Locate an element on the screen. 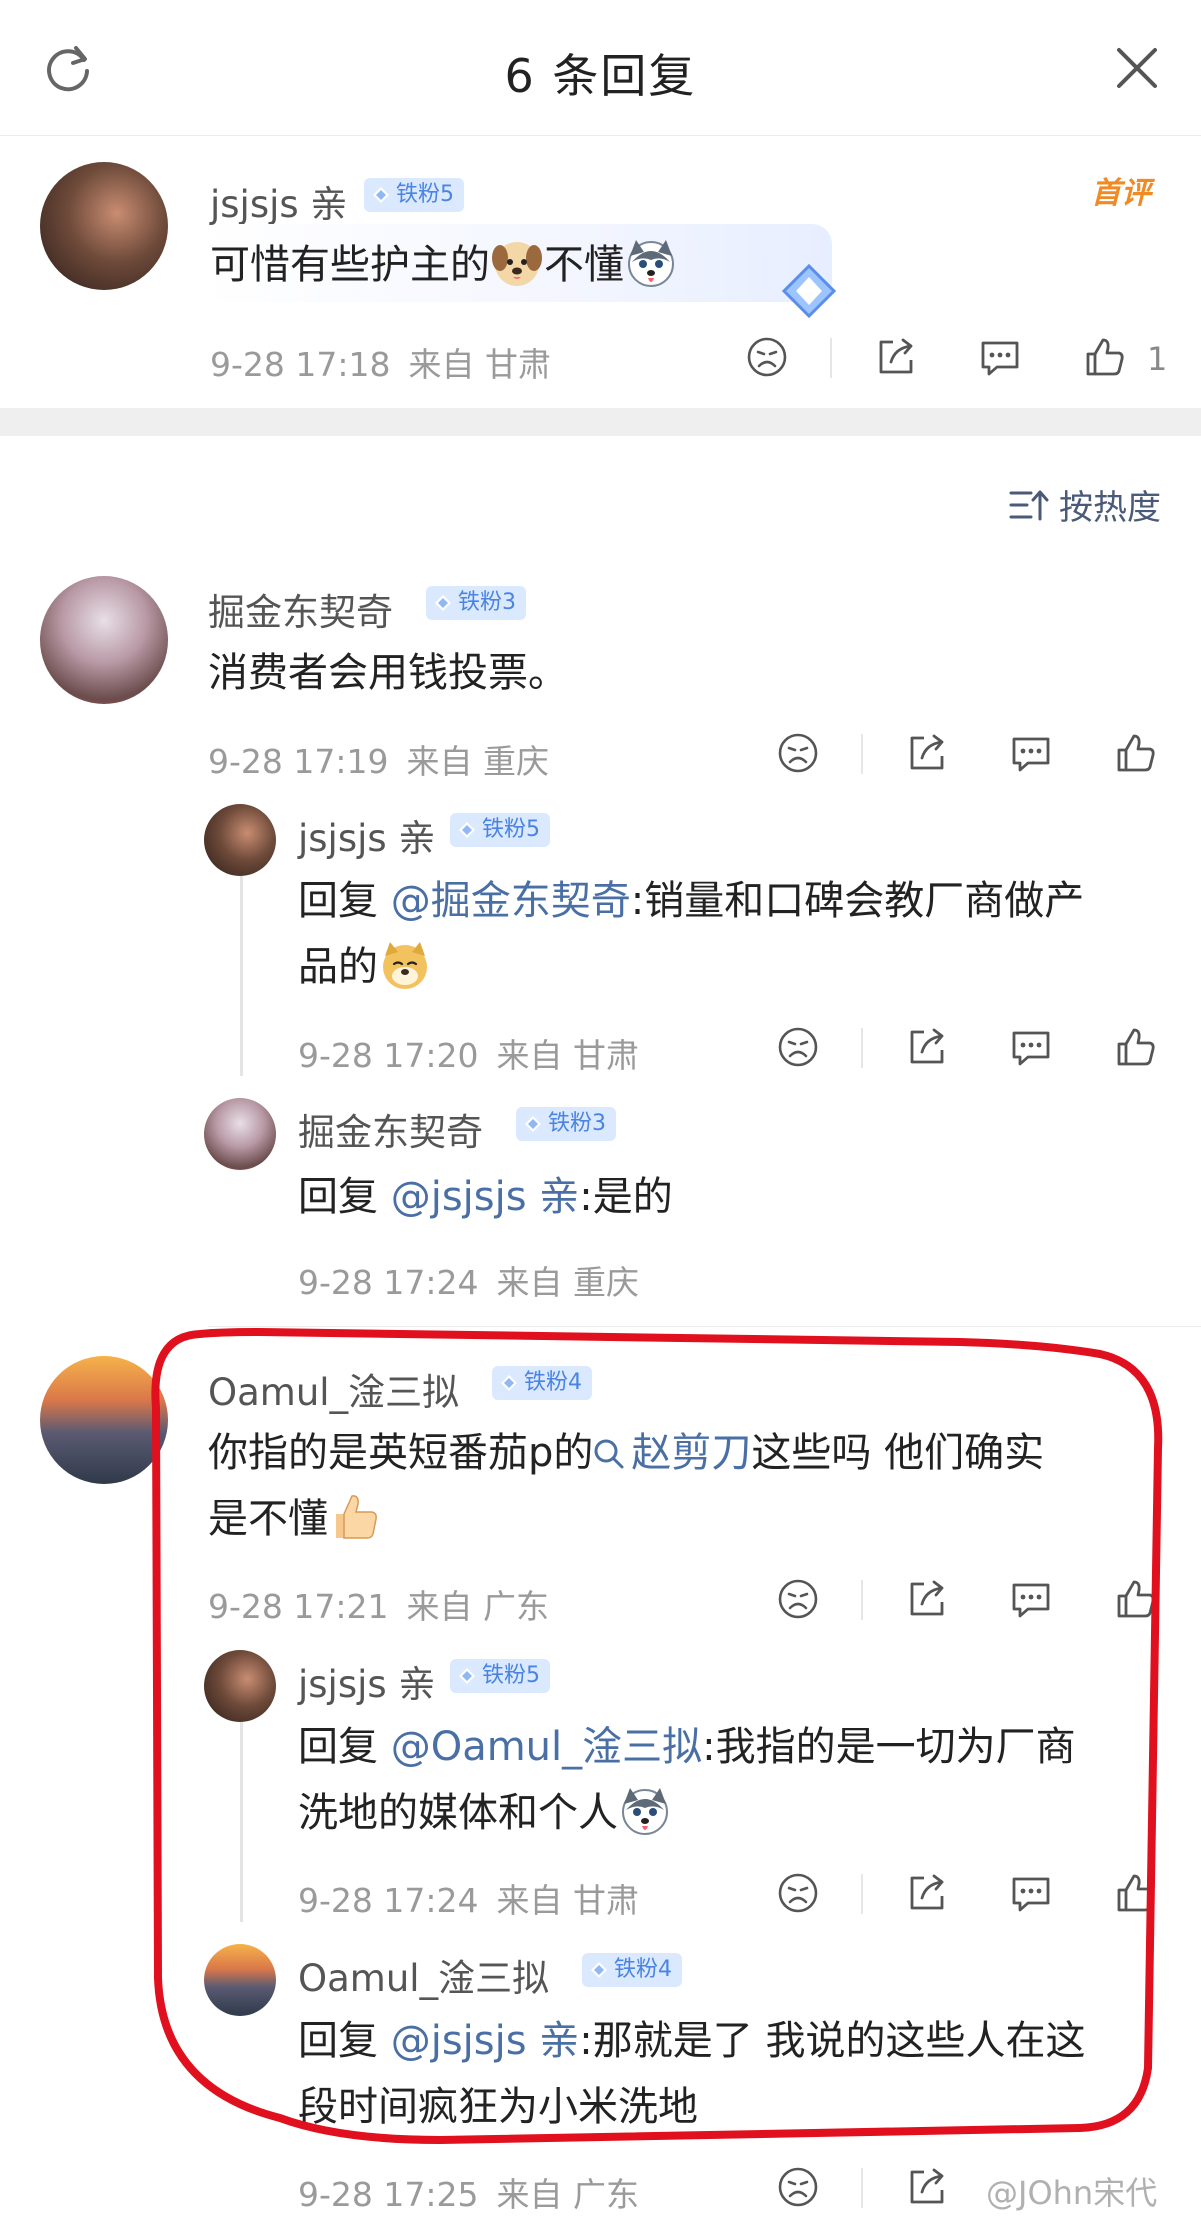  sort-toggle: 按热度 is located at coordinates (1085, 504).